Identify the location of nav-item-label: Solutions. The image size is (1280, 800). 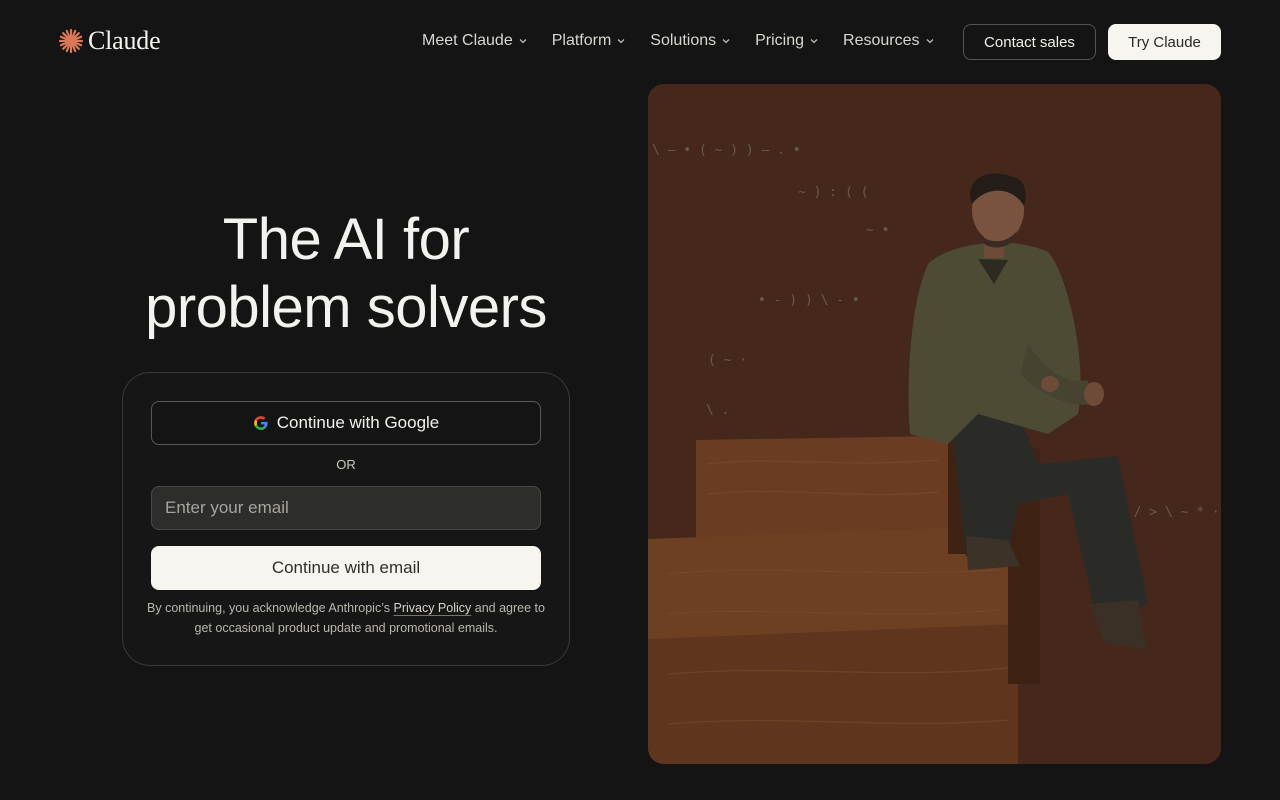
(683, 40).